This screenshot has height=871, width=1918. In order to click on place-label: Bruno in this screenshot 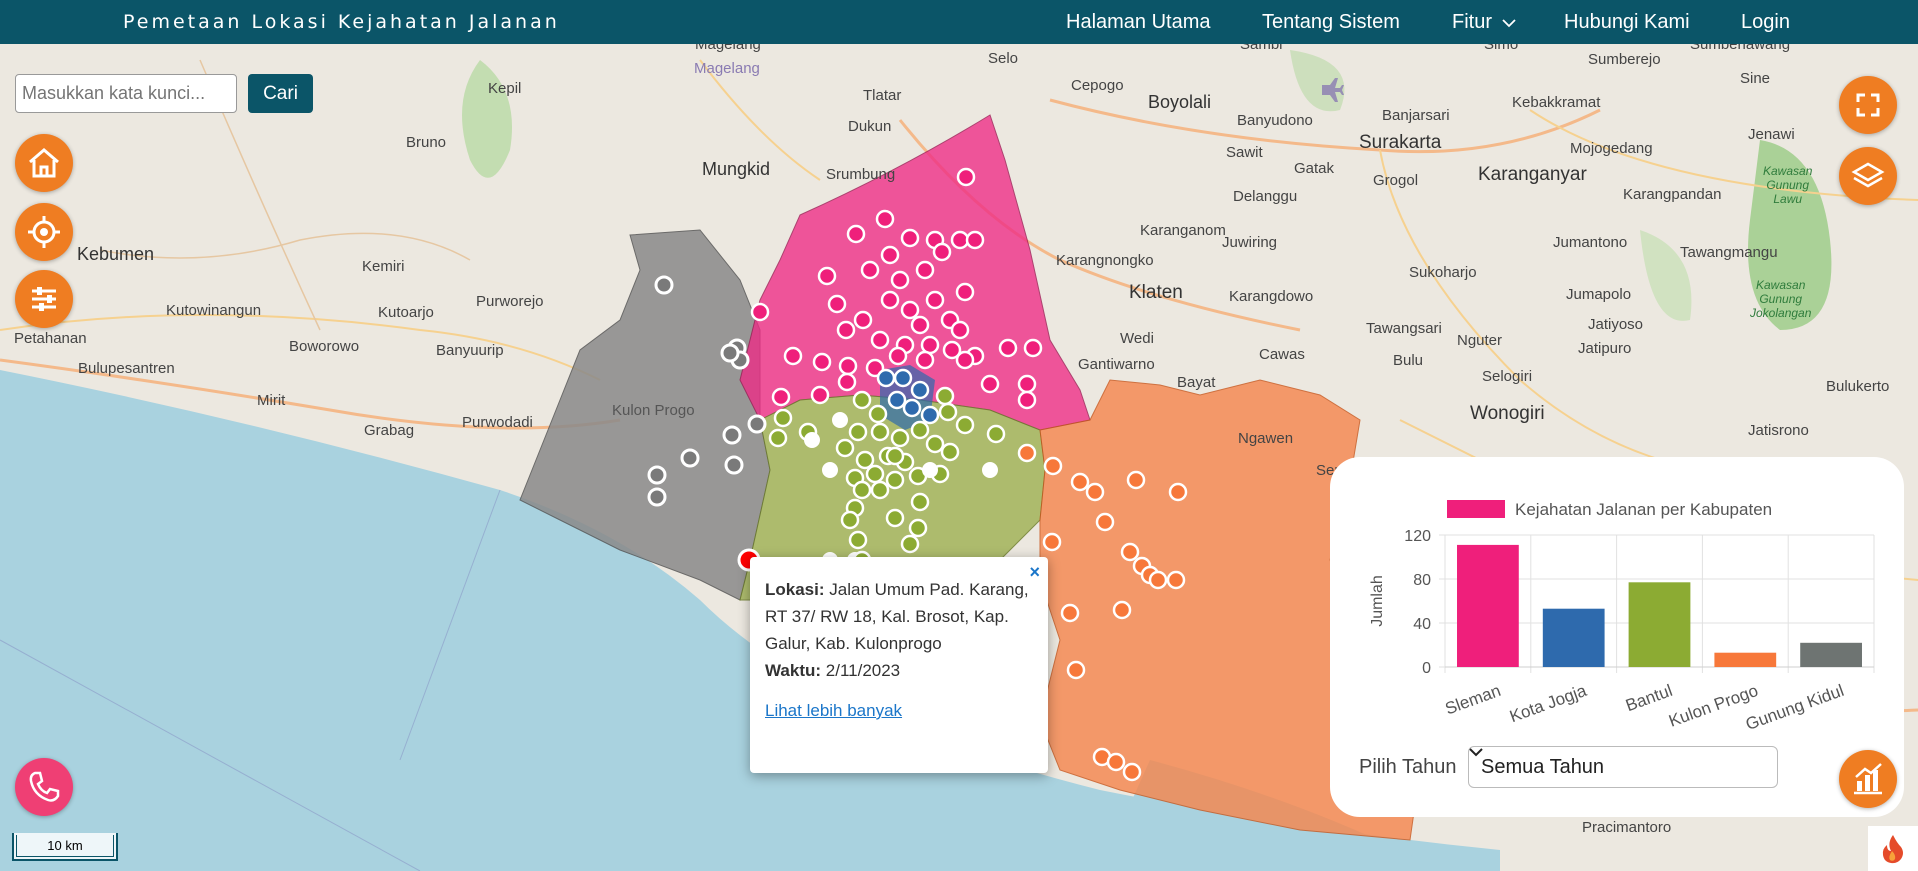, I will do `click(426, 142)`.